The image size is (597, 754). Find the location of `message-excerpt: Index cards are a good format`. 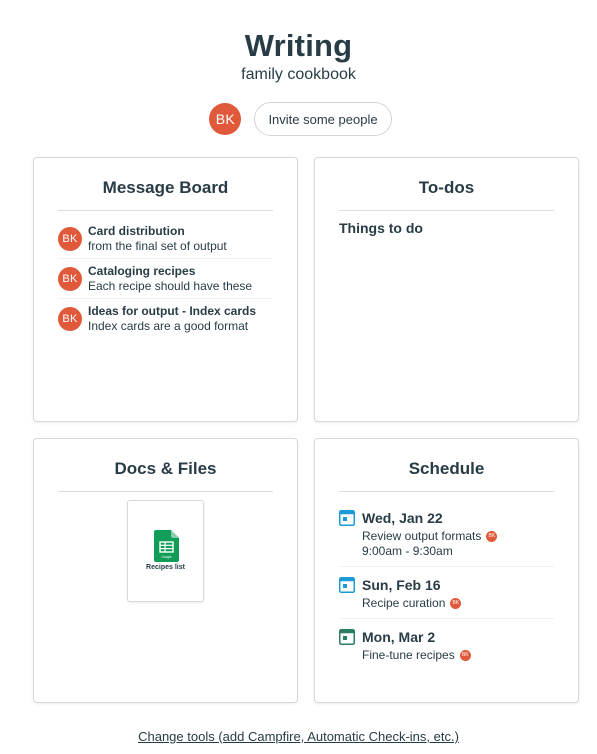

message-excerpt: Index cards are a good format is located at coordinates (168, 326).